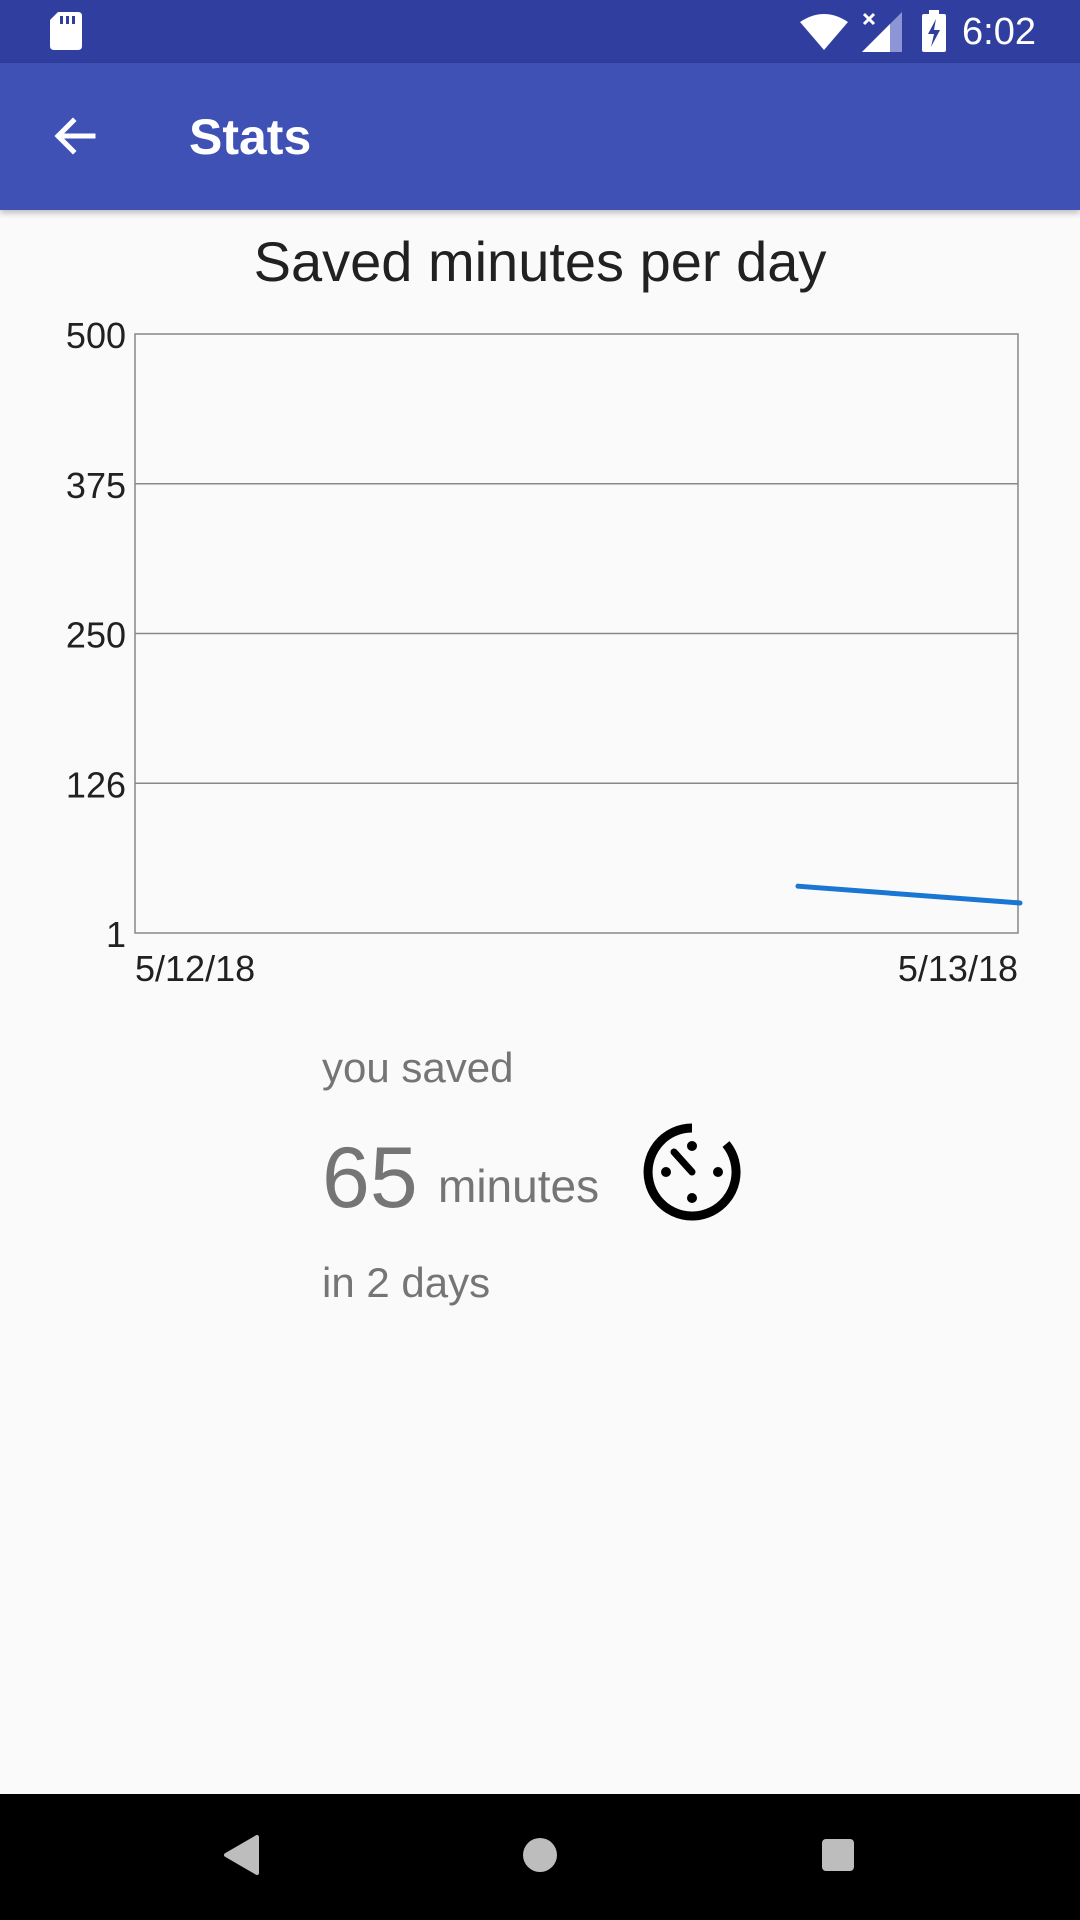 This screenshot has width=1080, height=1920. I want to click on minutes-unit: minutes, so click(519, 1186).